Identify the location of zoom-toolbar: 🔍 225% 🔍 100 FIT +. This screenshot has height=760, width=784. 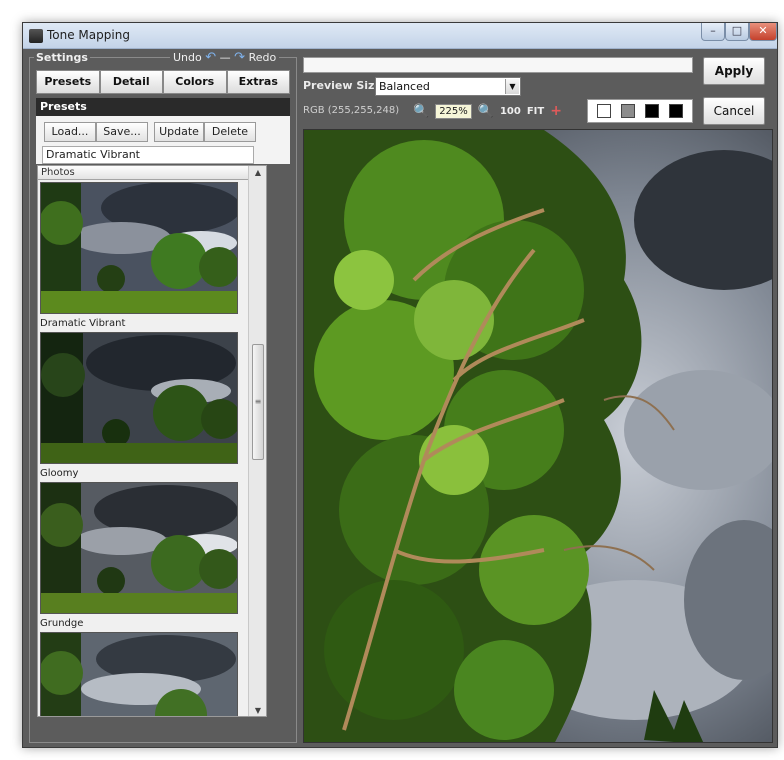
(493, 111).